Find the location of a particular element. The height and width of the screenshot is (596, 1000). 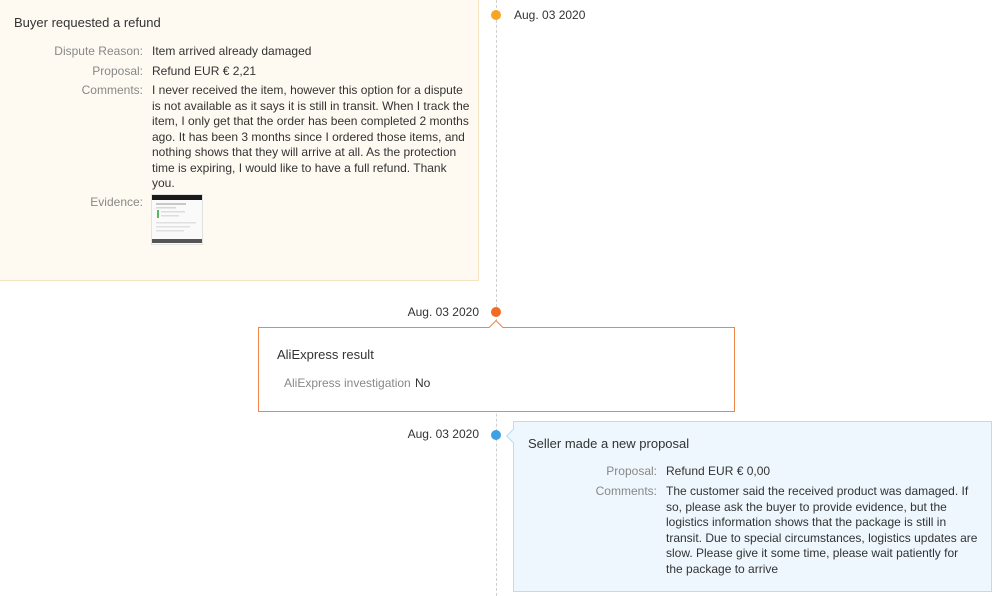

seller-proposal-value: Refund EUR € 0,00 is located at coordinates (718, 471).